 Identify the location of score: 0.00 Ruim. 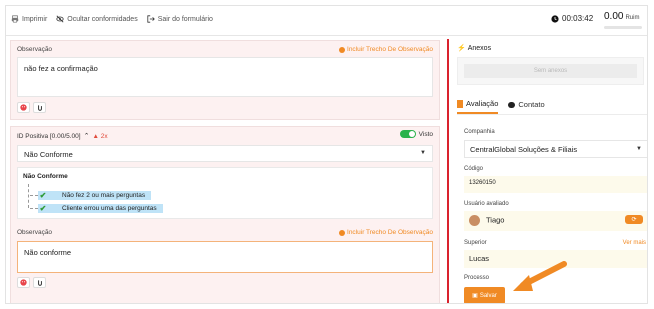
(621, 16).